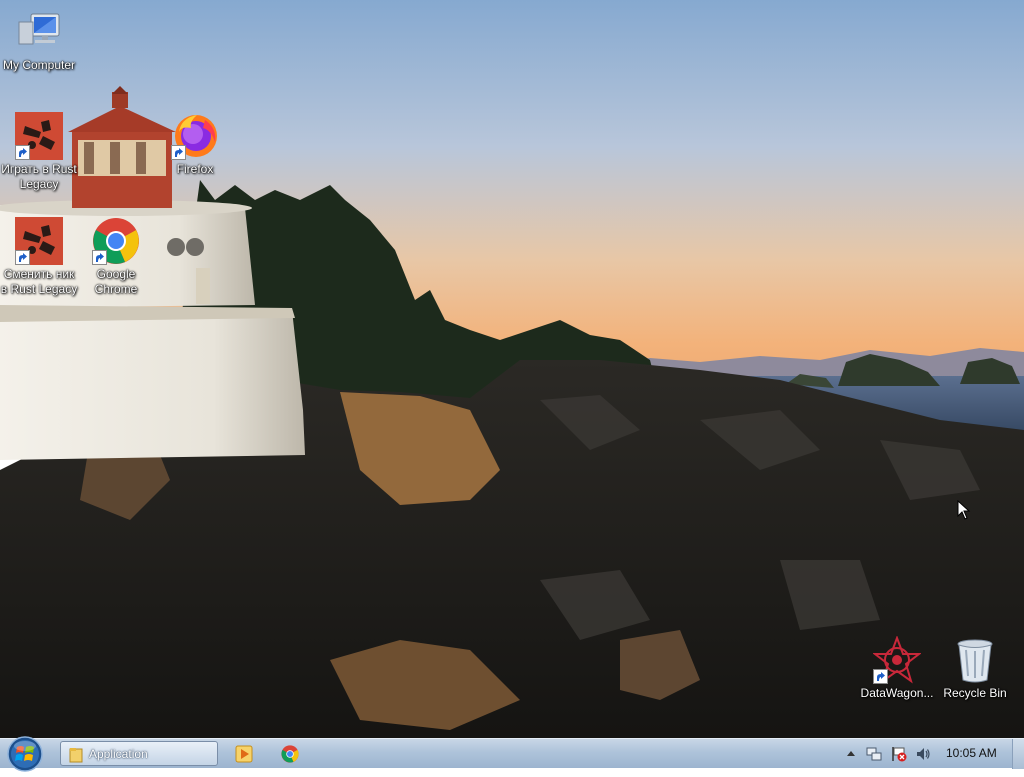  I want to click on desktop-icon-change-nick-rust-legacy: Сменить ник в Rust Legacy, so click(39, 257).